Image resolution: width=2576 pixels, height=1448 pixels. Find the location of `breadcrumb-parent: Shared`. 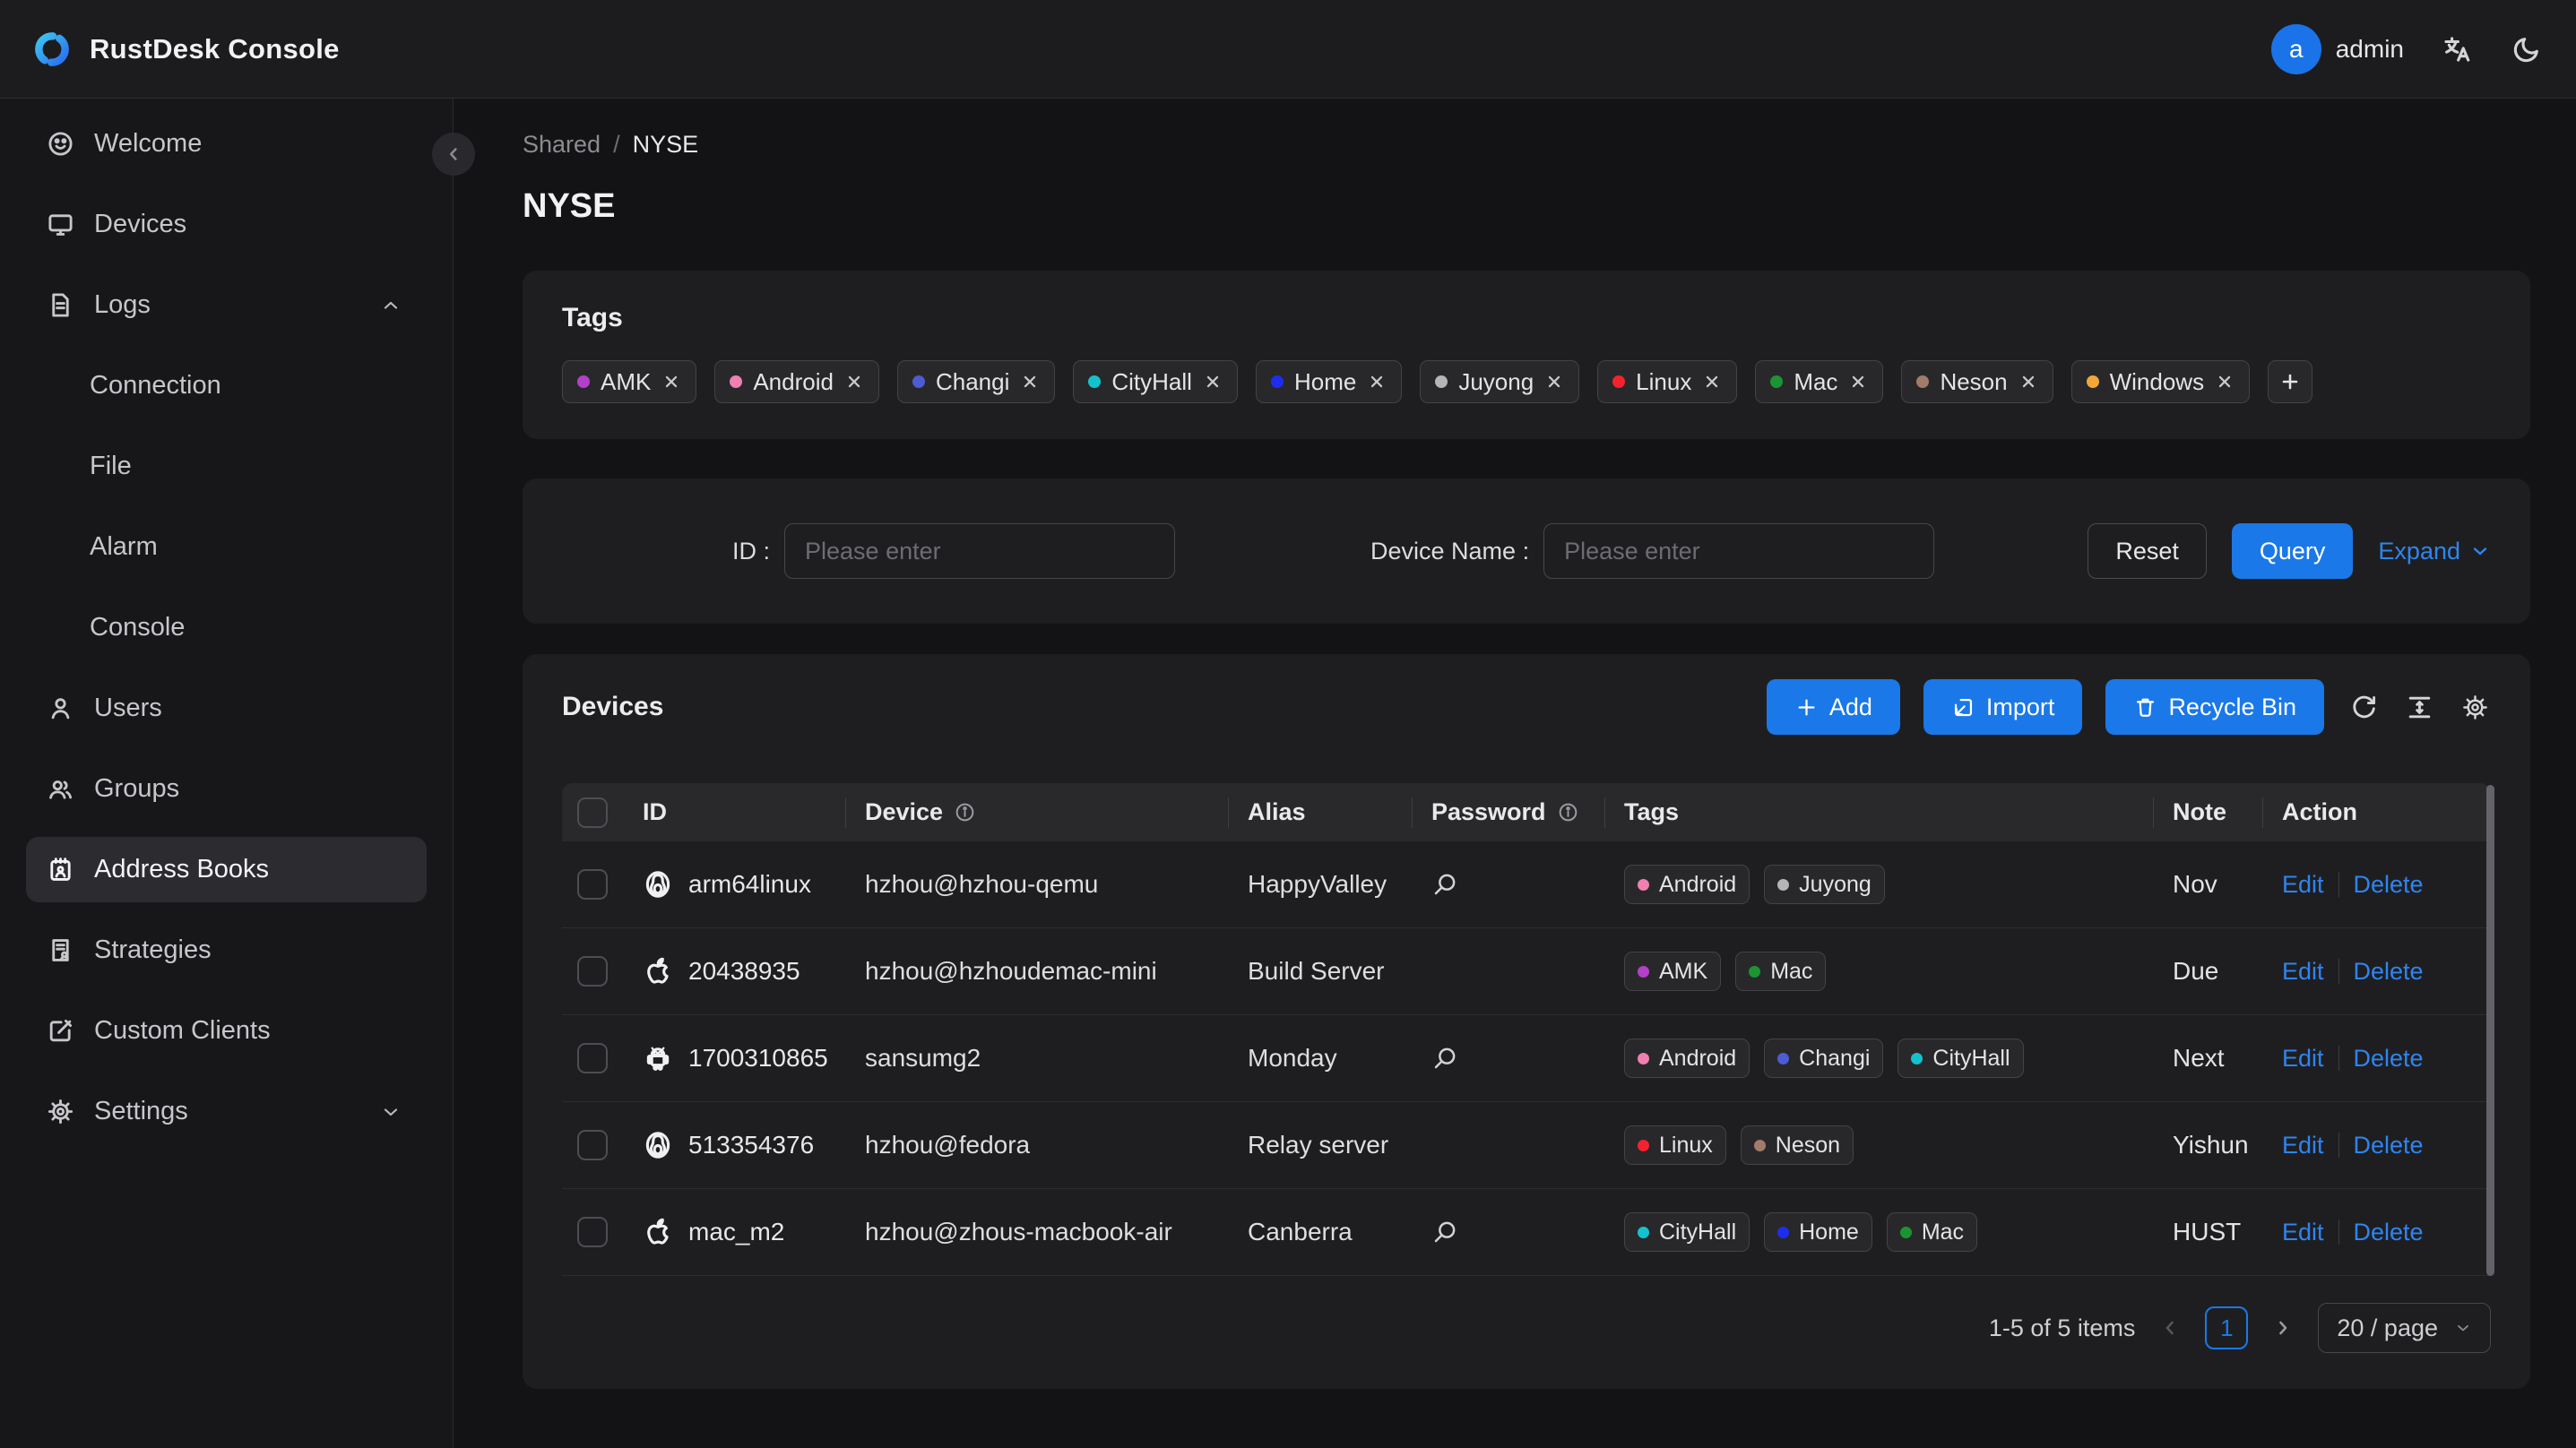

breadcrumb-parent: Shared is located at coordinates (562, 145).